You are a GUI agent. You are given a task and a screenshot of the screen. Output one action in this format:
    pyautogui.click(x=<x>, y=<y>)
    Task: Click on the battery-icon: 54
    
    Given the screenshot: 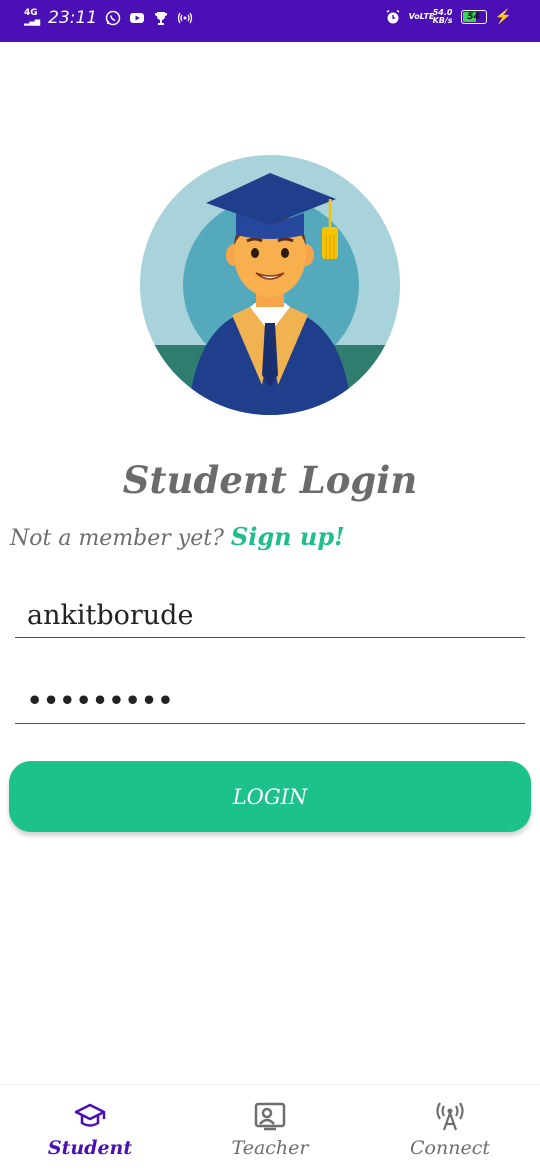 What is the action you would take?
    pyautogui.click(x=473, y=17)
    